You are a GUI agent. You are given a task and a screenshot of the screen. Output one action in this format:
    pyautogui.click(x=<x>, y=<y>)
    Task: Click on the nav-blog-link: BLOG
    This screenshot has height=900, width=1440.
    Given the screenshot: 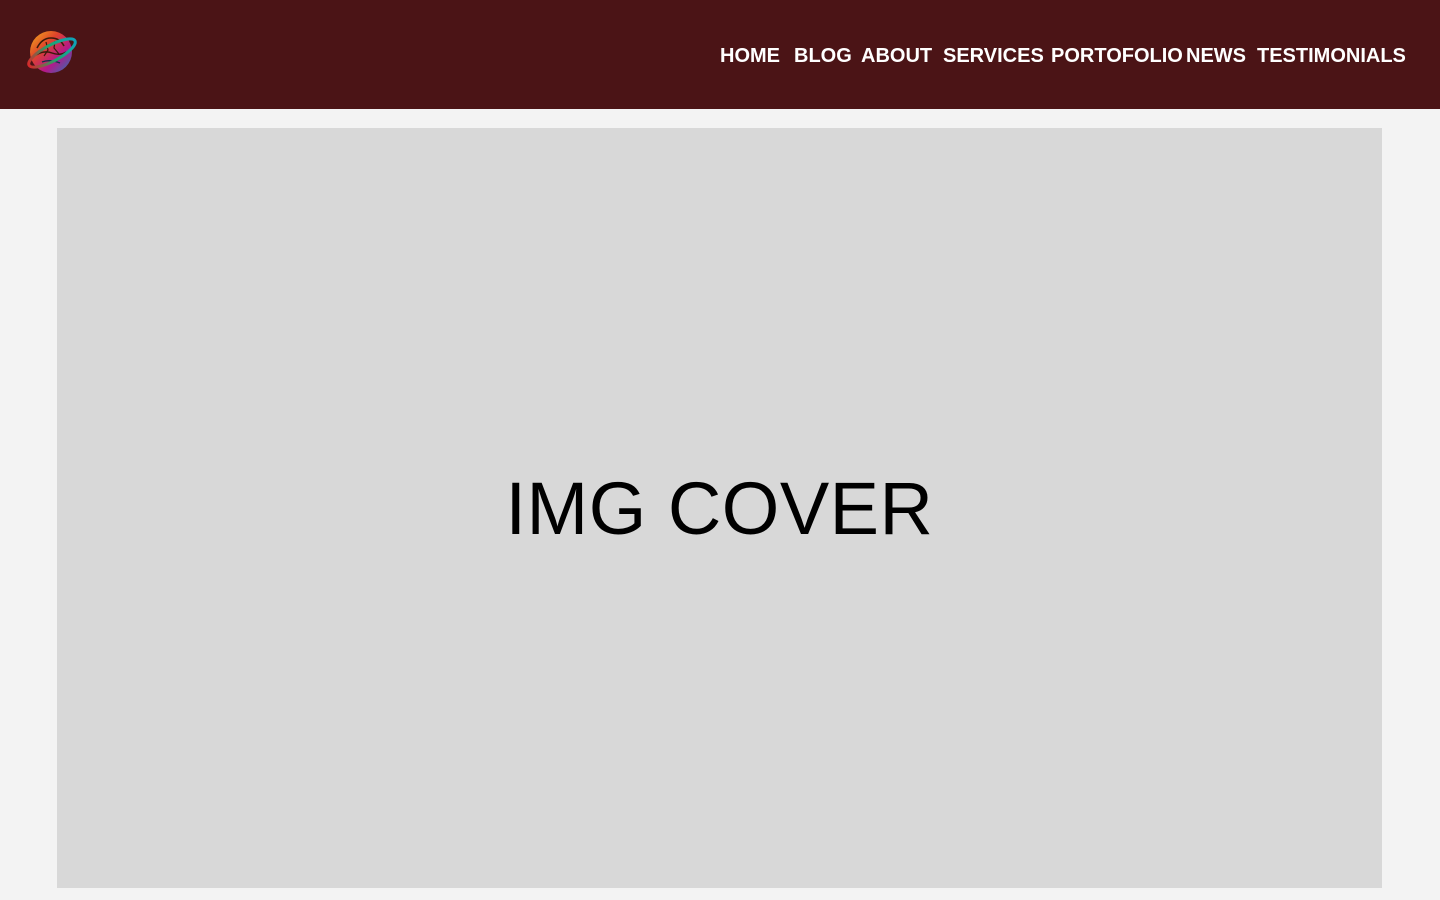 What is the action you would take?
    pyautogui.click(x=823, y=56)
    